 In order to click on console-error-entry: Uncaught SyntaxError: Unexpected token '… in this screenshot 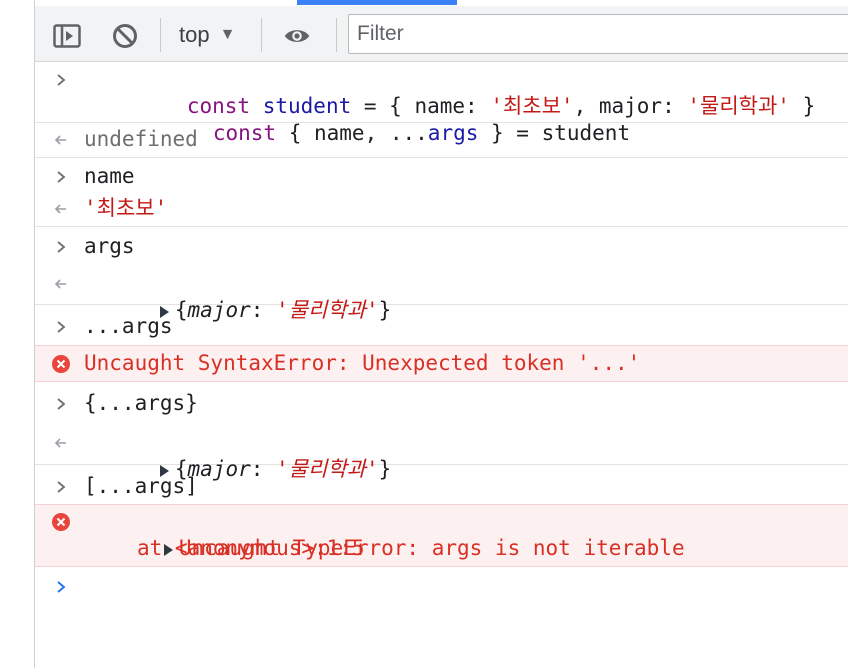, I will do `click(441, 363)`.